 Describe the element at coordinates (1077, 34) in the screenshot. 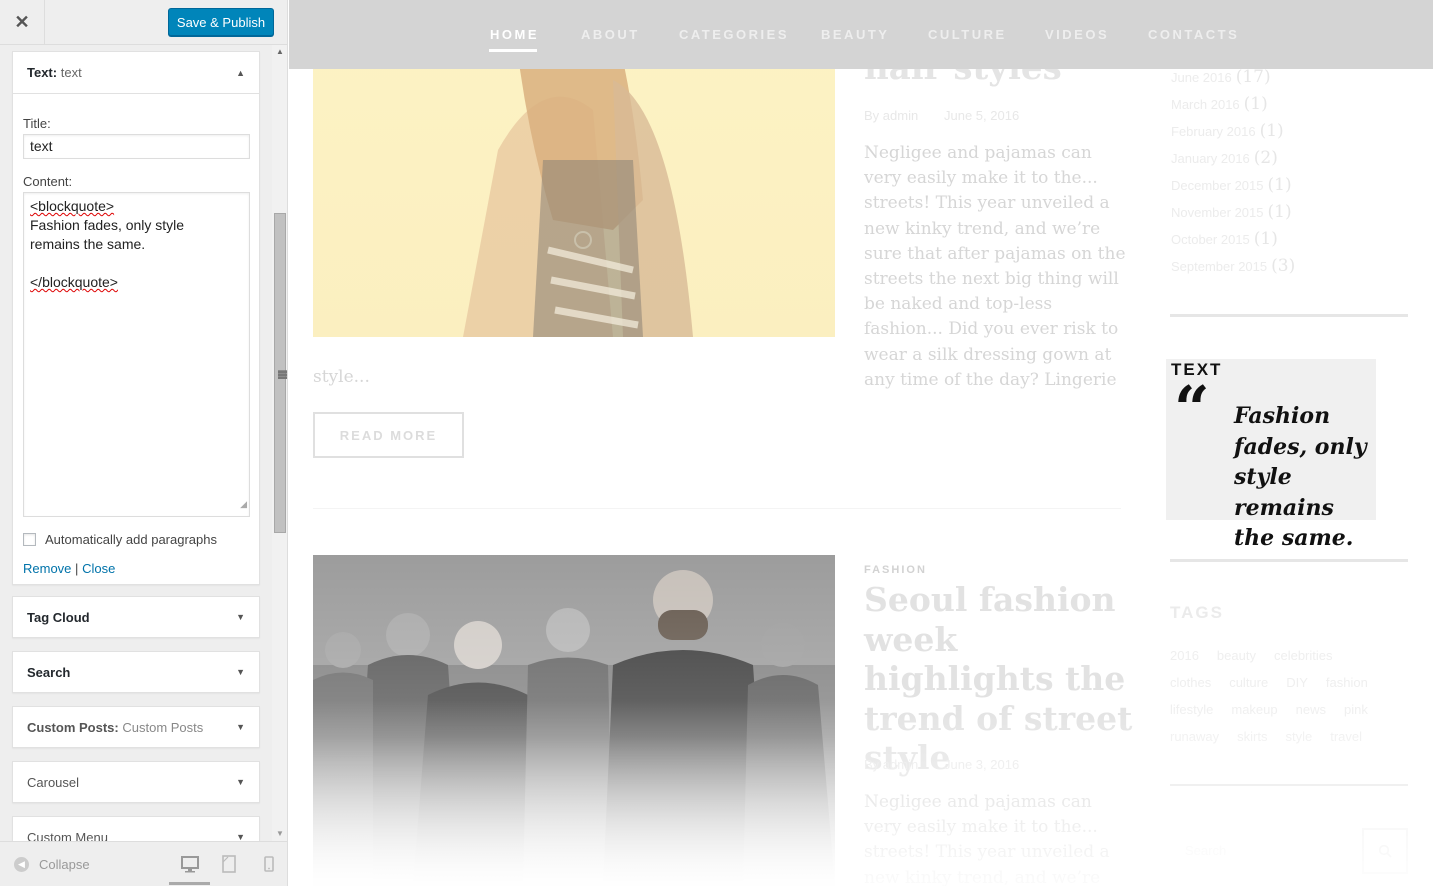

I see `nav-videos: VIDEOS` at that location.